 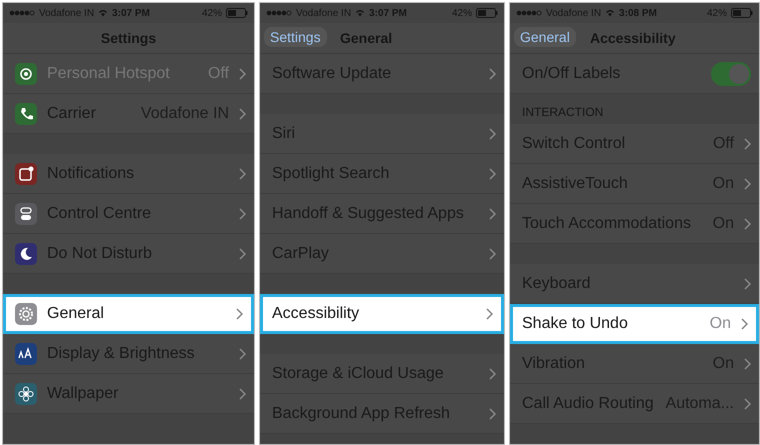 I want to click on row-label: Accessibility, so click(x=316, y=314).